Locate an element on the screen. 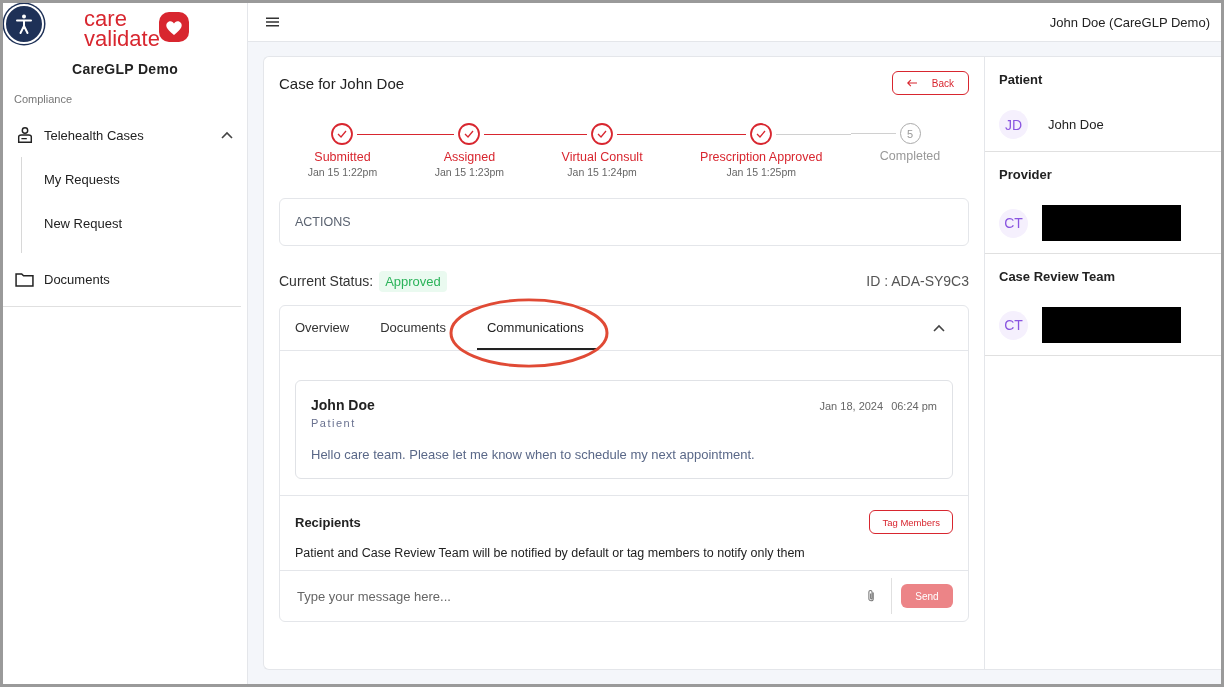  chevron-up-icon is located at coordinates (939, 328).